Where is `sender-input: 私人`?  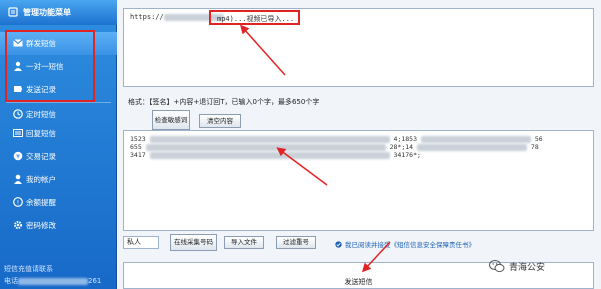
sender-input: 私人 is located at coordinates (141, 242).